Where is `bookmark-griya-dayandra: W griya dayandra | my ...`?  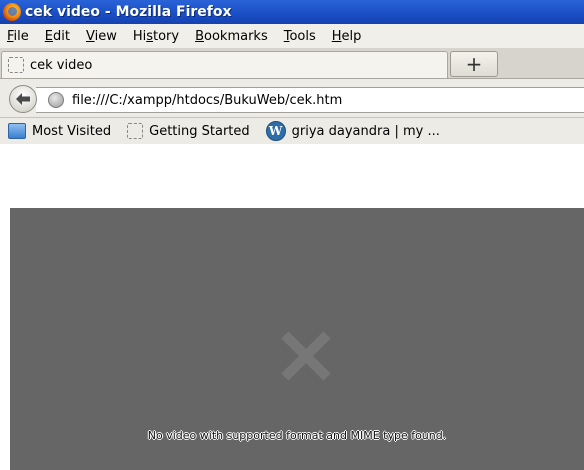
bookmark-griya-dayandra: W griya dayandra | my ... is located at coordinates (350, 131).